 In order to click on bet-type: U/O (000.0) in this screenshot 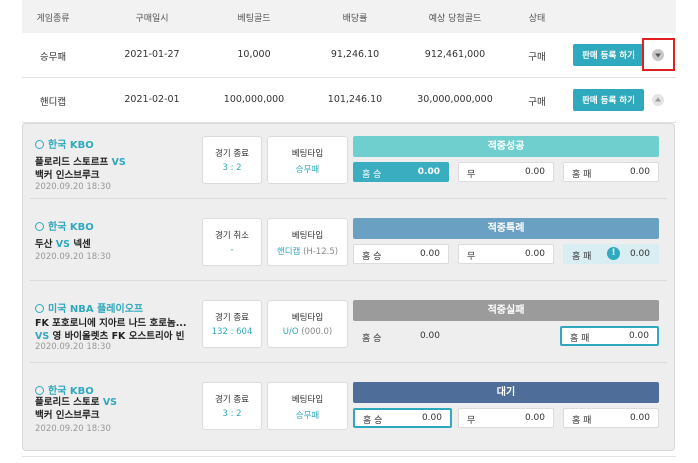, I will do `click(307, 332)`.